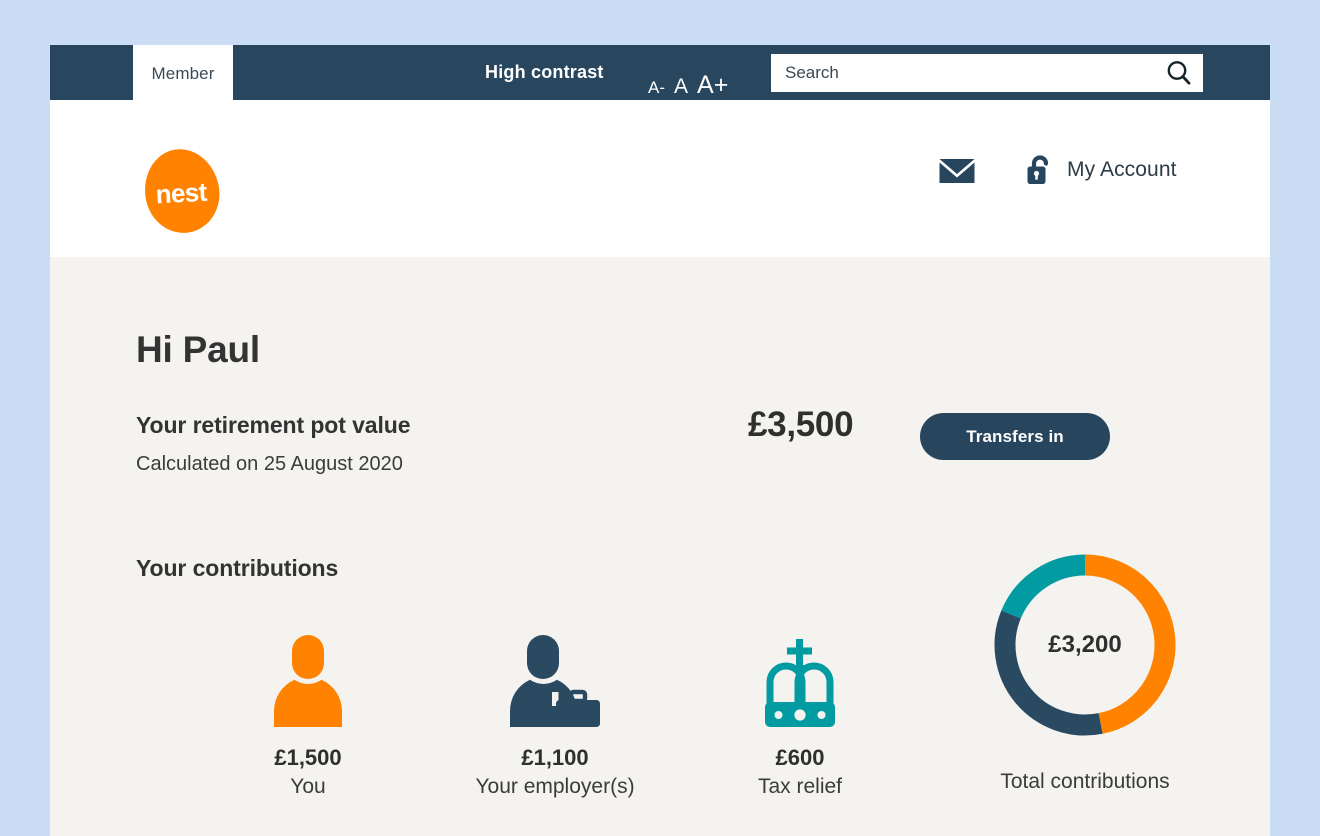  Describe the element at coordinates (1038, 169) in the screenshot. I see `unlocked-padlock-icon` at that location.